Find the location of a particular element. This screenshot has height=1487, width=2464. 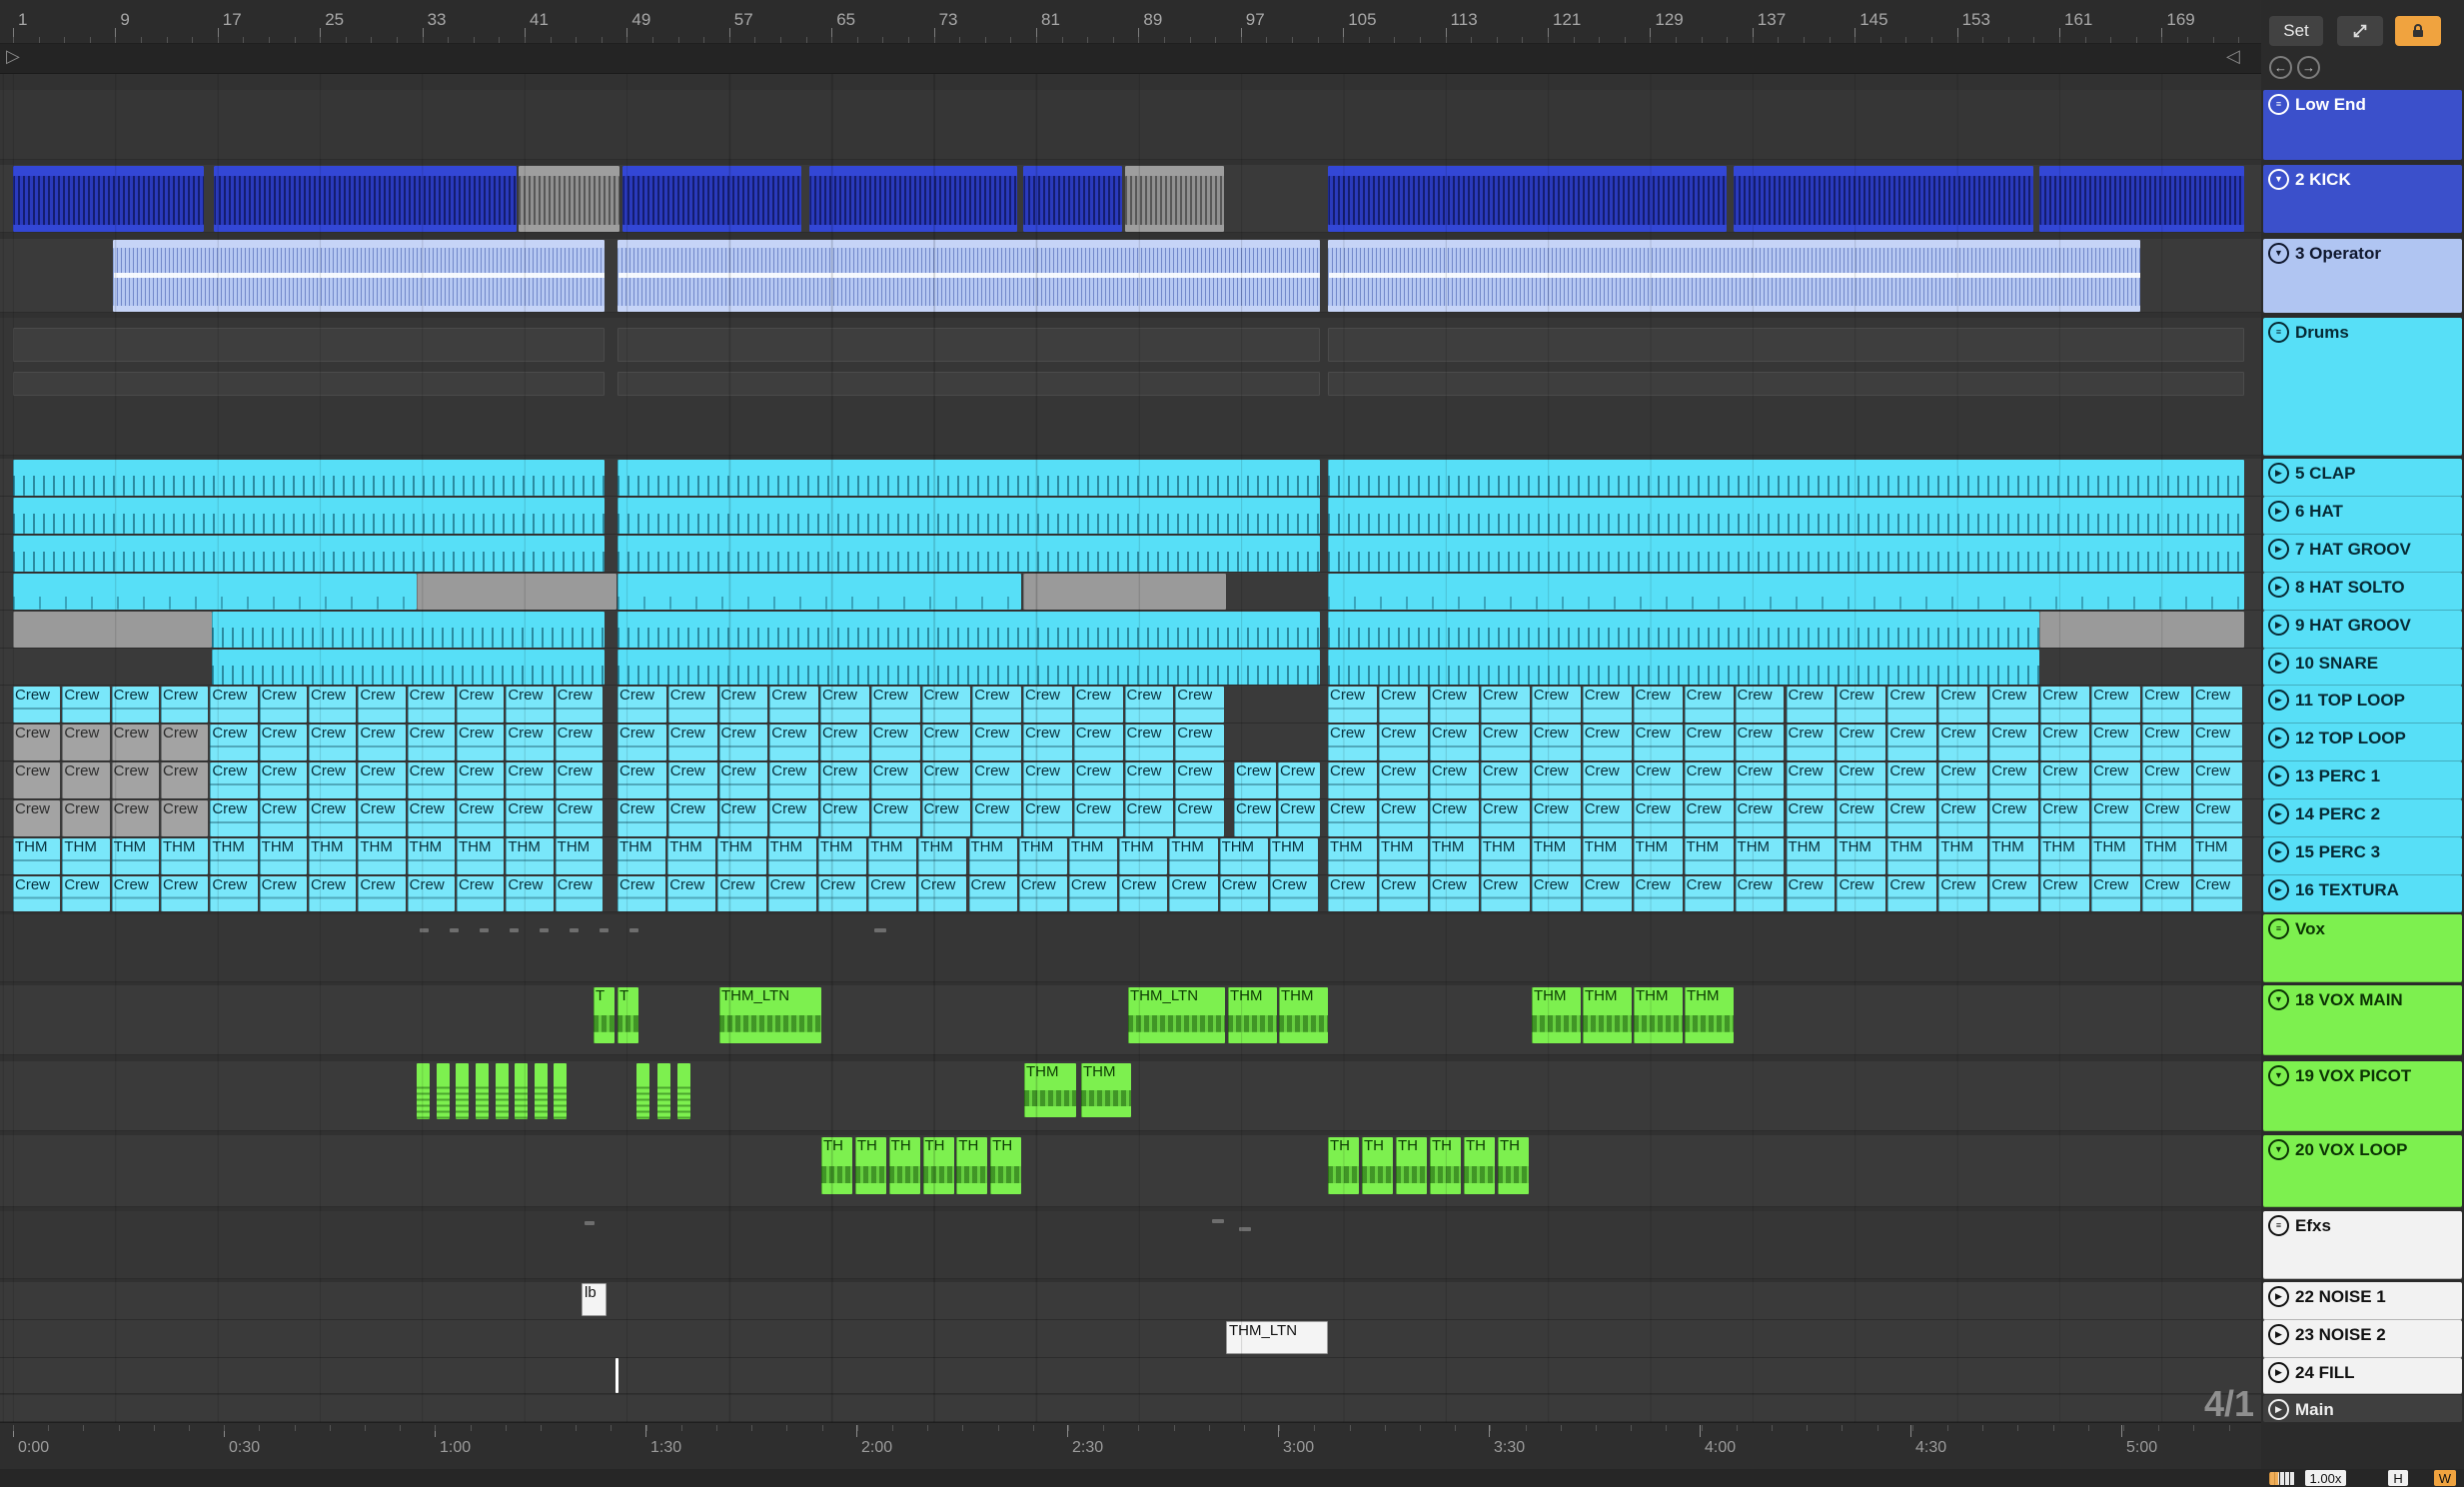

track-header-main: ▶ Main is located at coordinates (2362, 1408).